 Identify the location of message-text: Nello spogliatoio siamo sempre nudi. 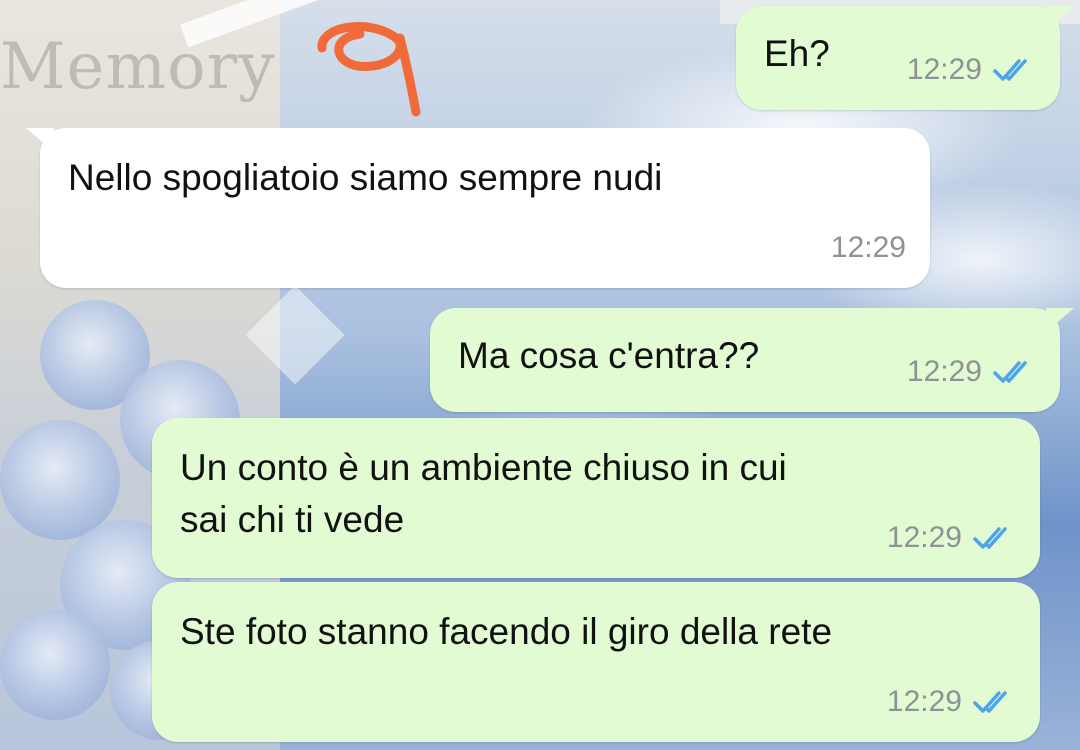
(365, 177).